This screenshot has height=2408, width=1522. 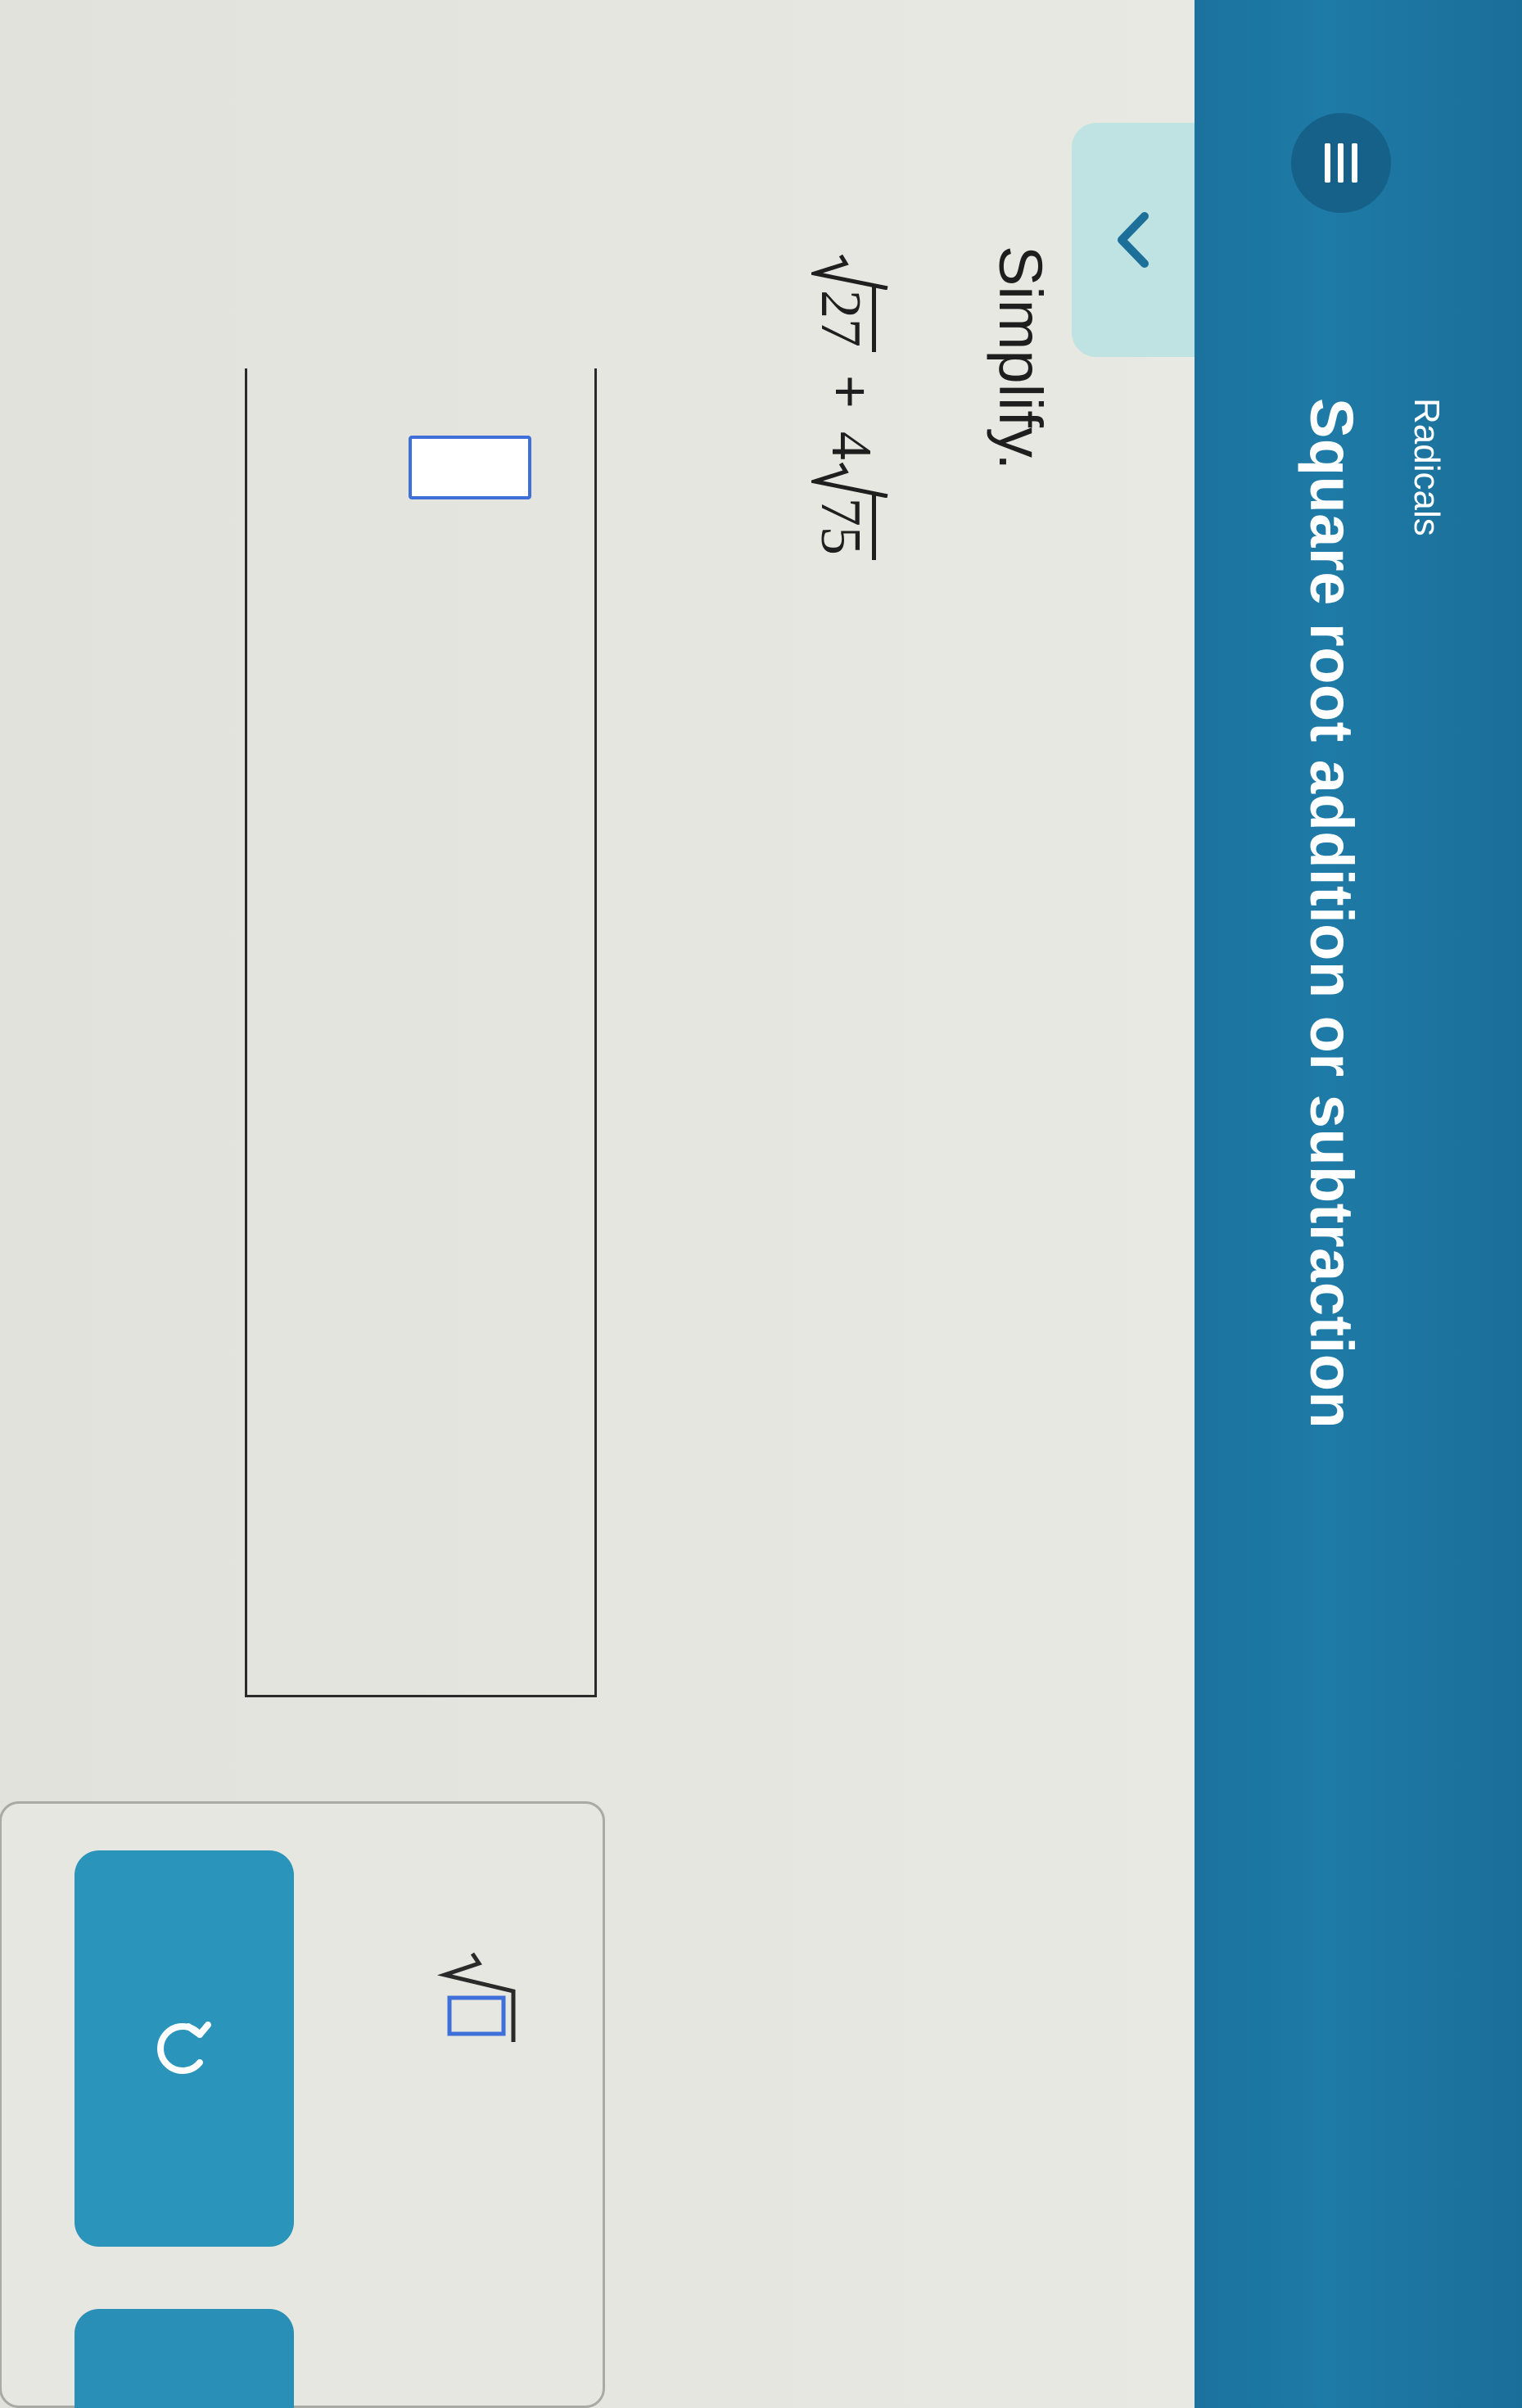 I want to click on operator: +, so click(x=851, y=392).